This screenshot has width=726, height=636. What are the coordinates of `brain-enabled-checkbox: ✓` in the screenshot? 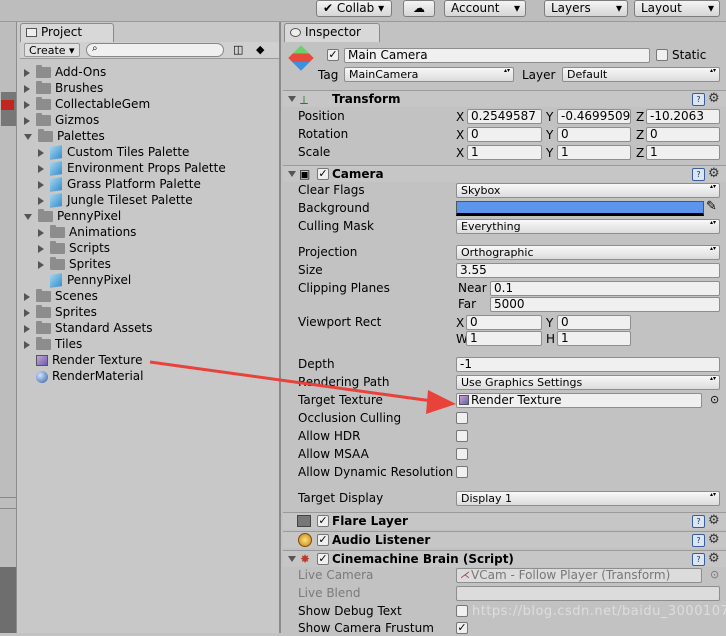 It's located at (323, 559).